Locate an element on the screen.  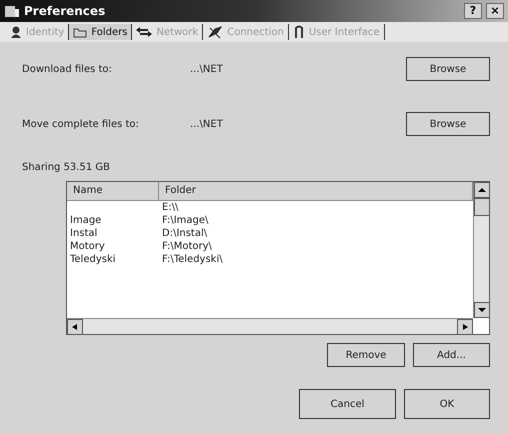
window-title: Preferences is located at coordinates (65, 11).